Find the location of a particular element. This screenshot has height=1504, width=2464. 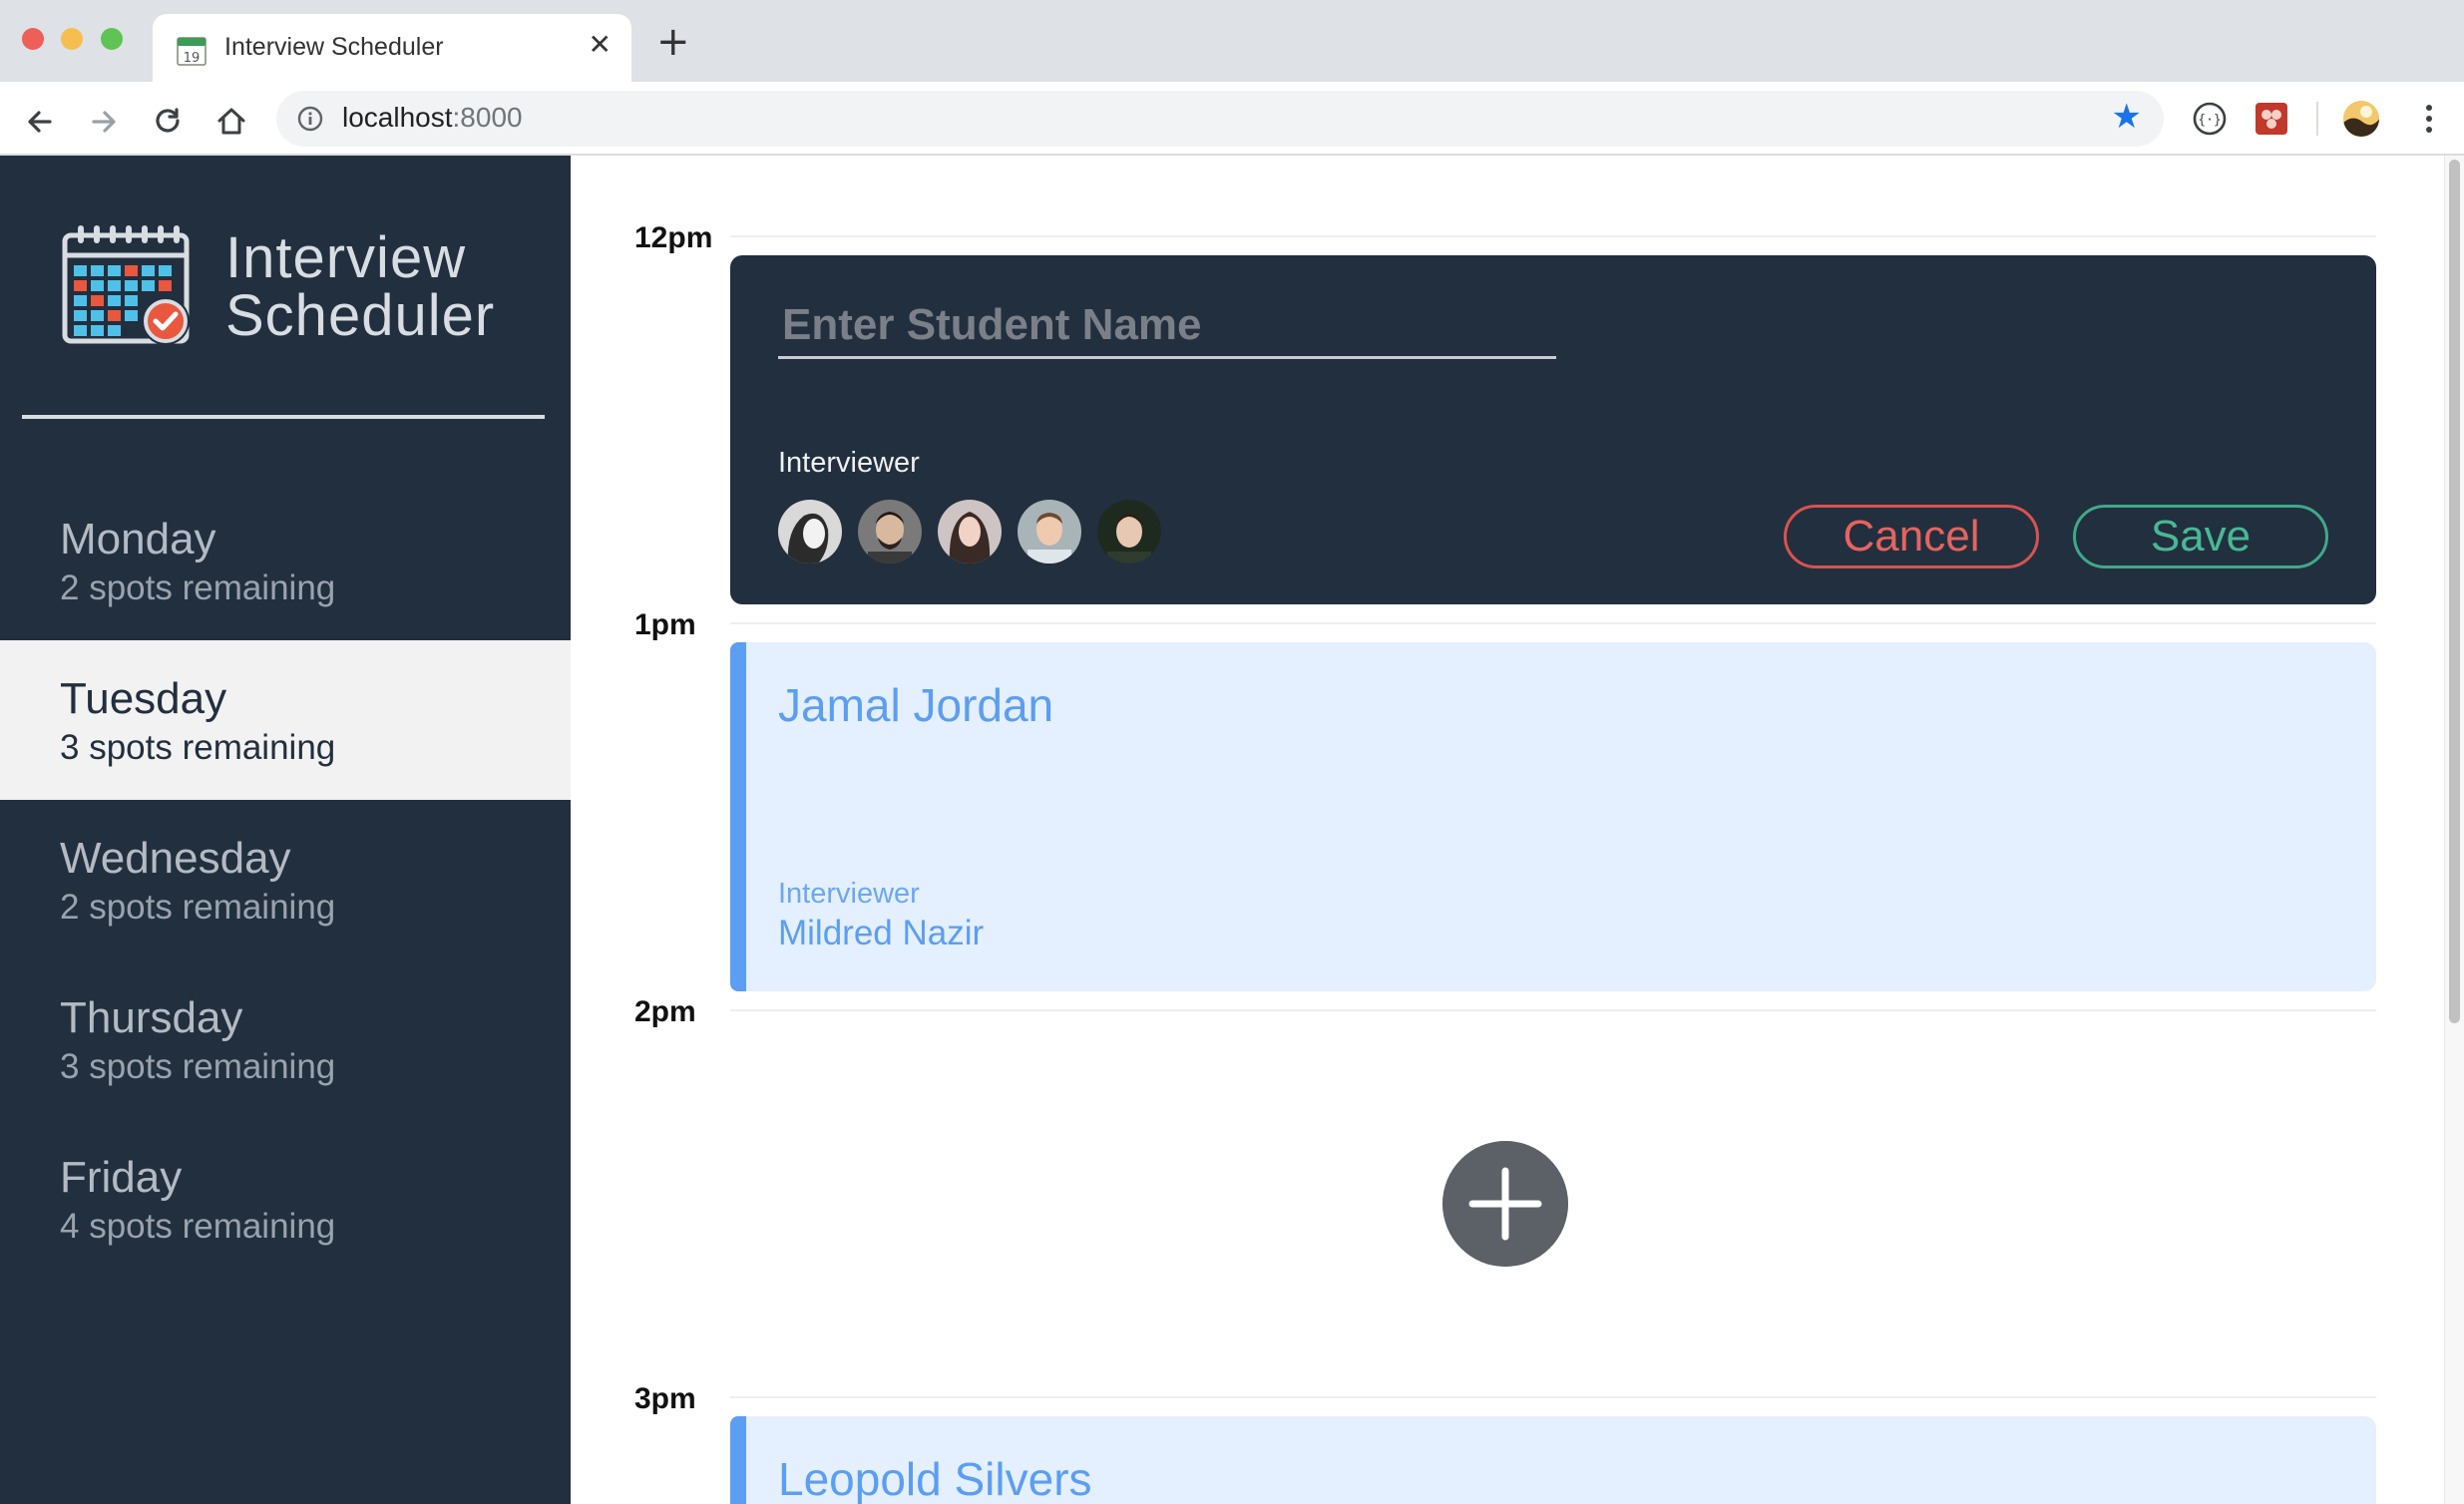

extension-red-icon is located at coordinates (2271, 119).